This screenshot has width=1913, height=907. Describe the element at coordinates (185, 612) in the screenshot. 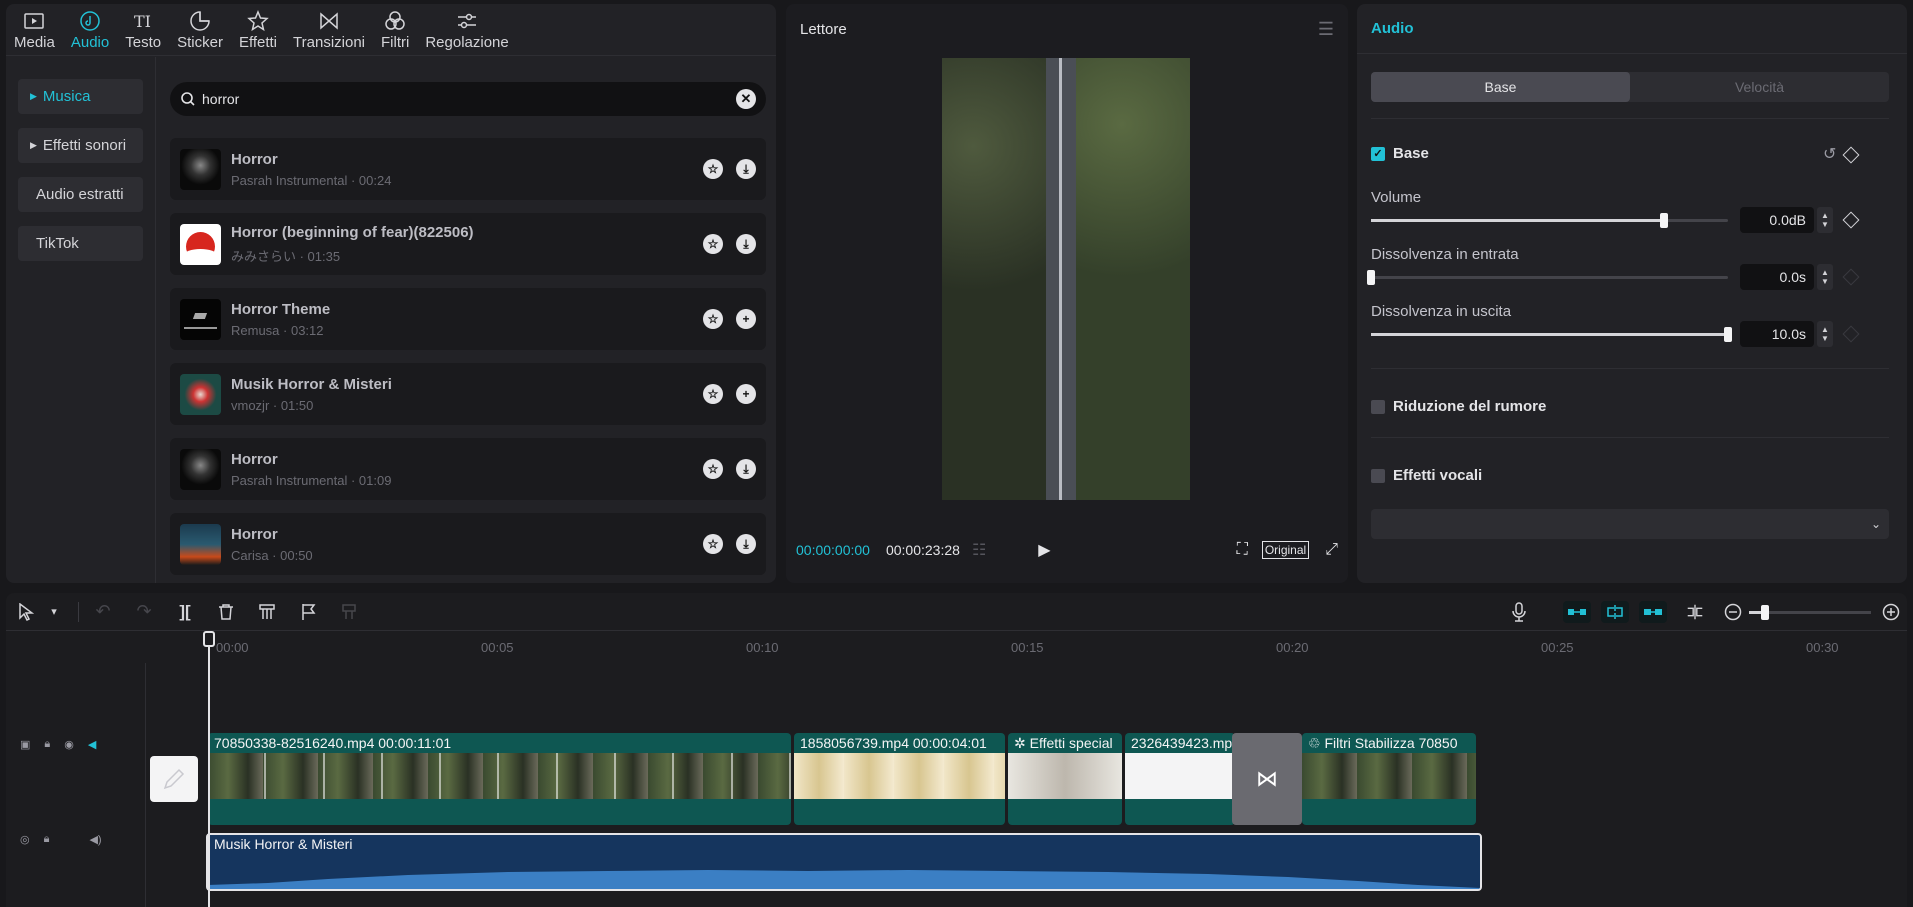

I see `split-icon: ][` at that location.